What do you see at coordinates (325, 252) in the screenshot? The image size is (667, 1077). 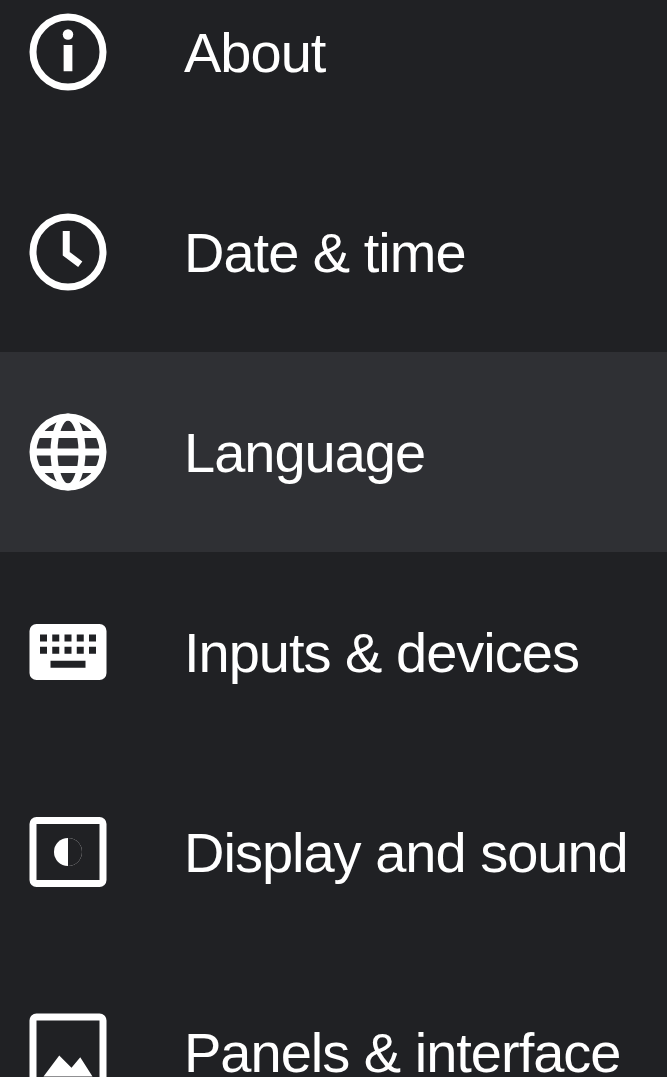 I see `menu-item-label: Date & time` at bounding box center [325, 252].